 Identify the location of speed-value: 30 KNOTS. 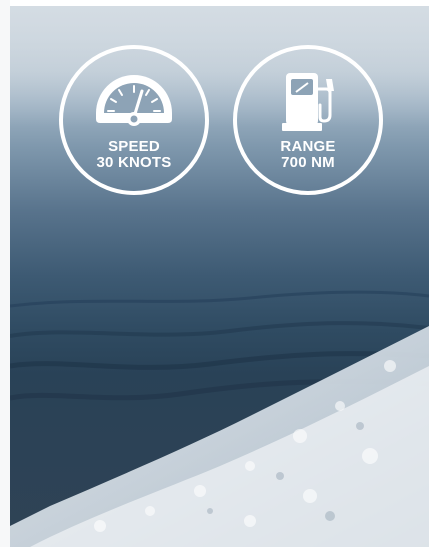
(134, 162).